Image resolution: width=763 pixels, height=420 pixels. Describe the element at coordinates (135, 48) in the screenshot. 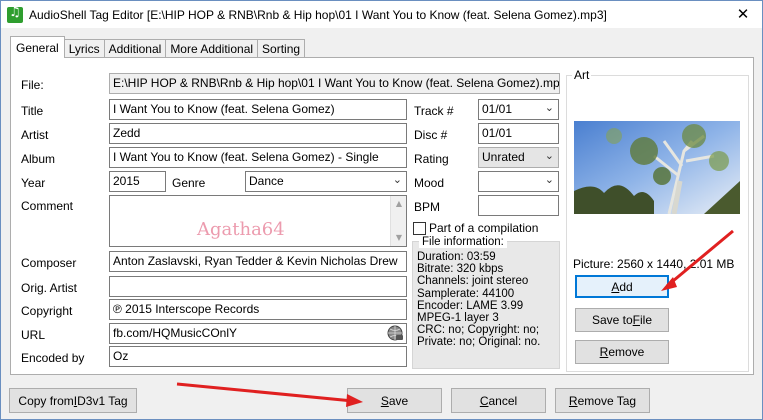

I see `tab-additional: Additional` at that location.